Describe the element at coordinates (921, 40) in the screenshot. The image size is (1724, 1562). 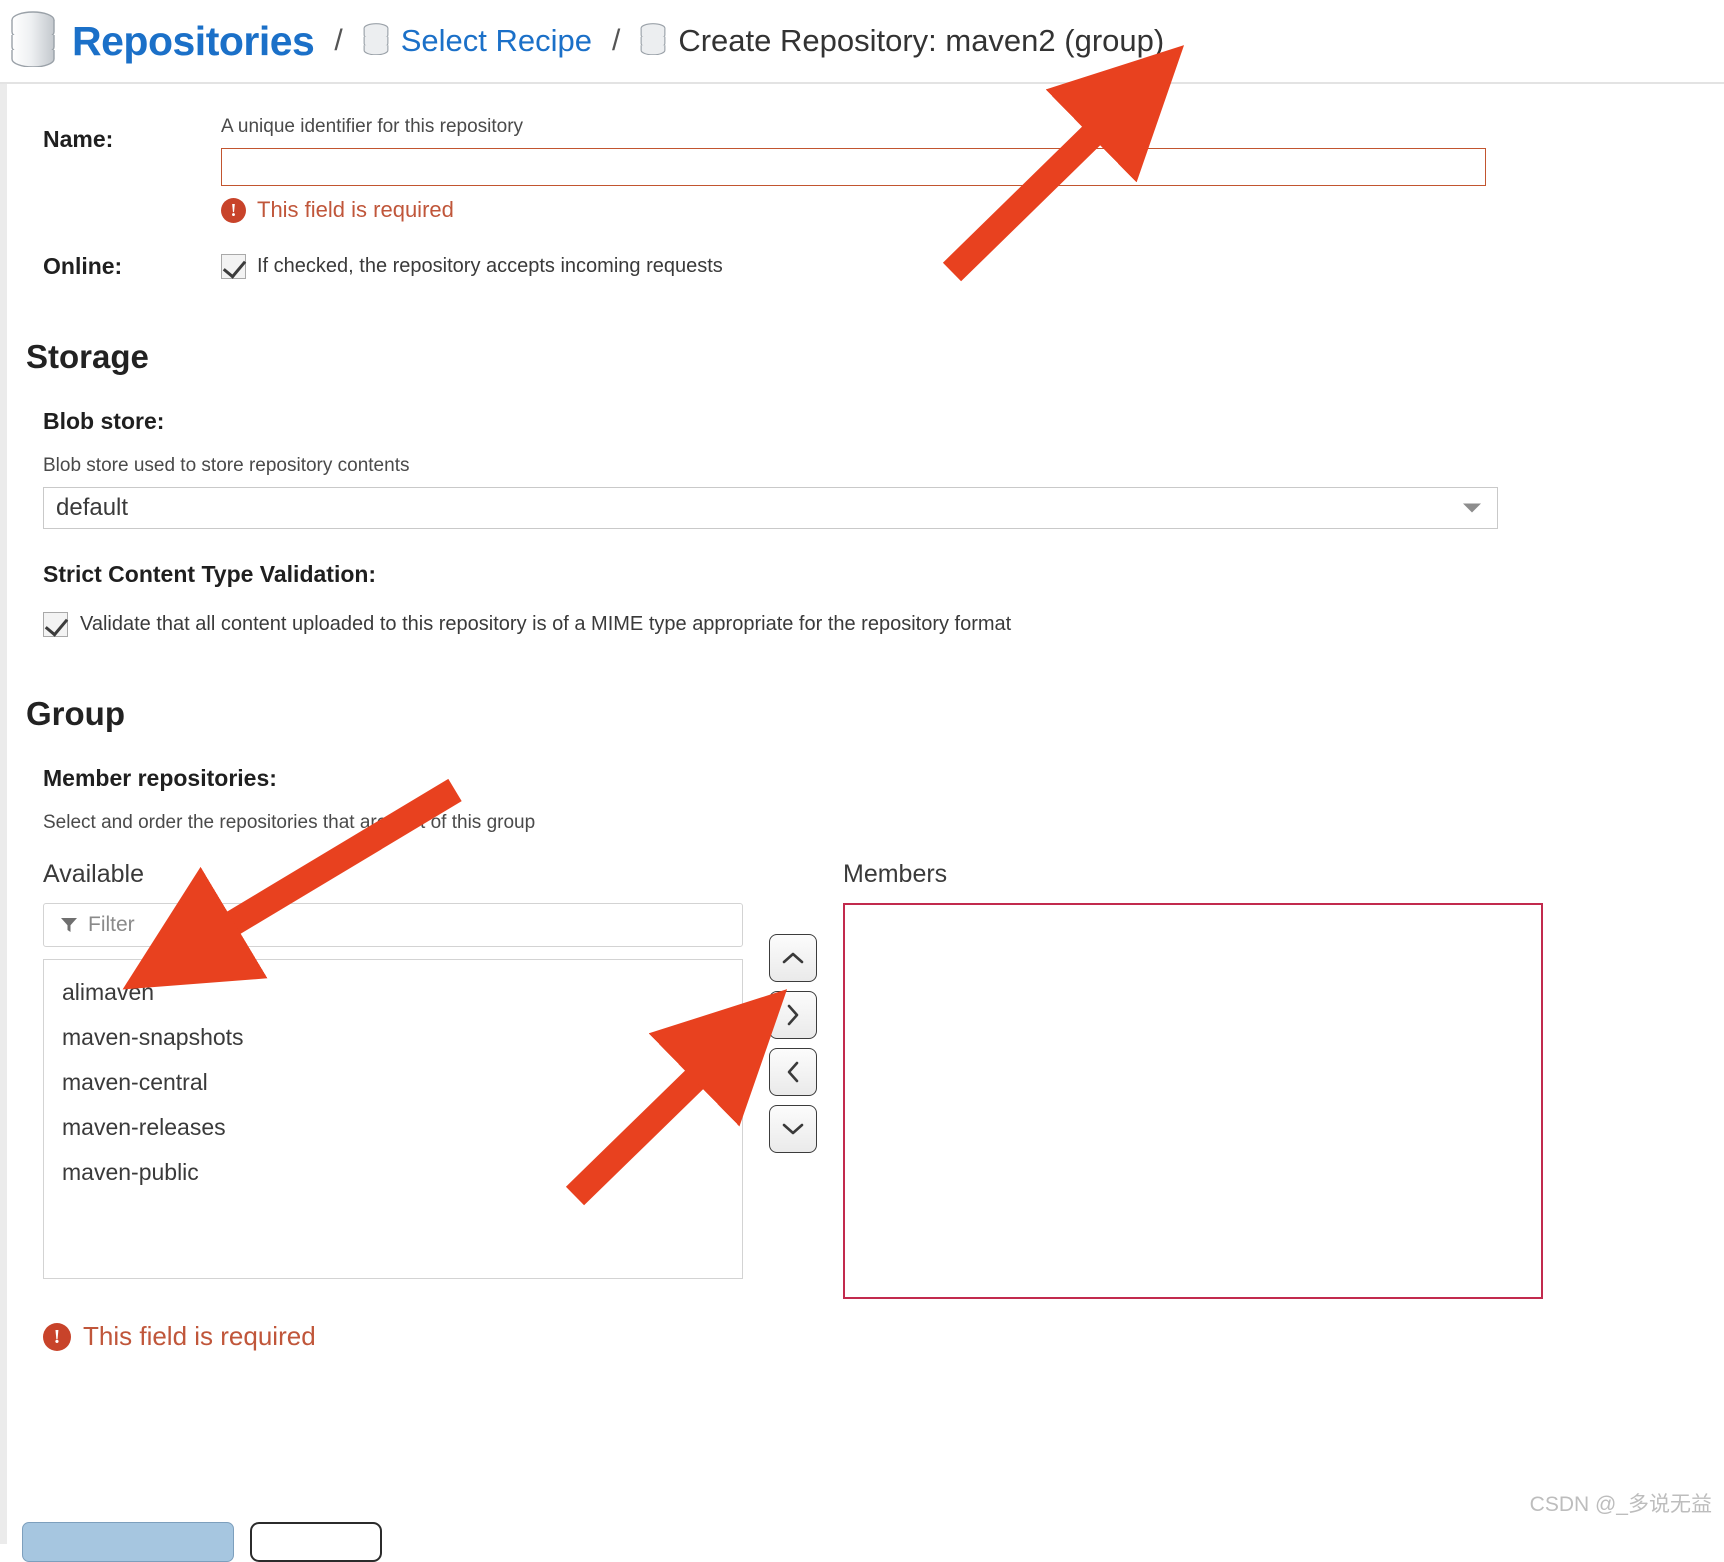
I see `breadcrumb-current-label: Create Repository: maven2 (group)` at that location.